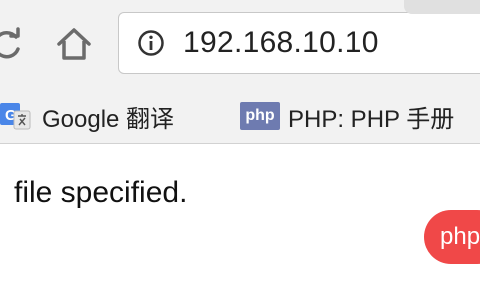 The image size is (480, 300). I want to click on window-tab-edge, so click(442, 7).